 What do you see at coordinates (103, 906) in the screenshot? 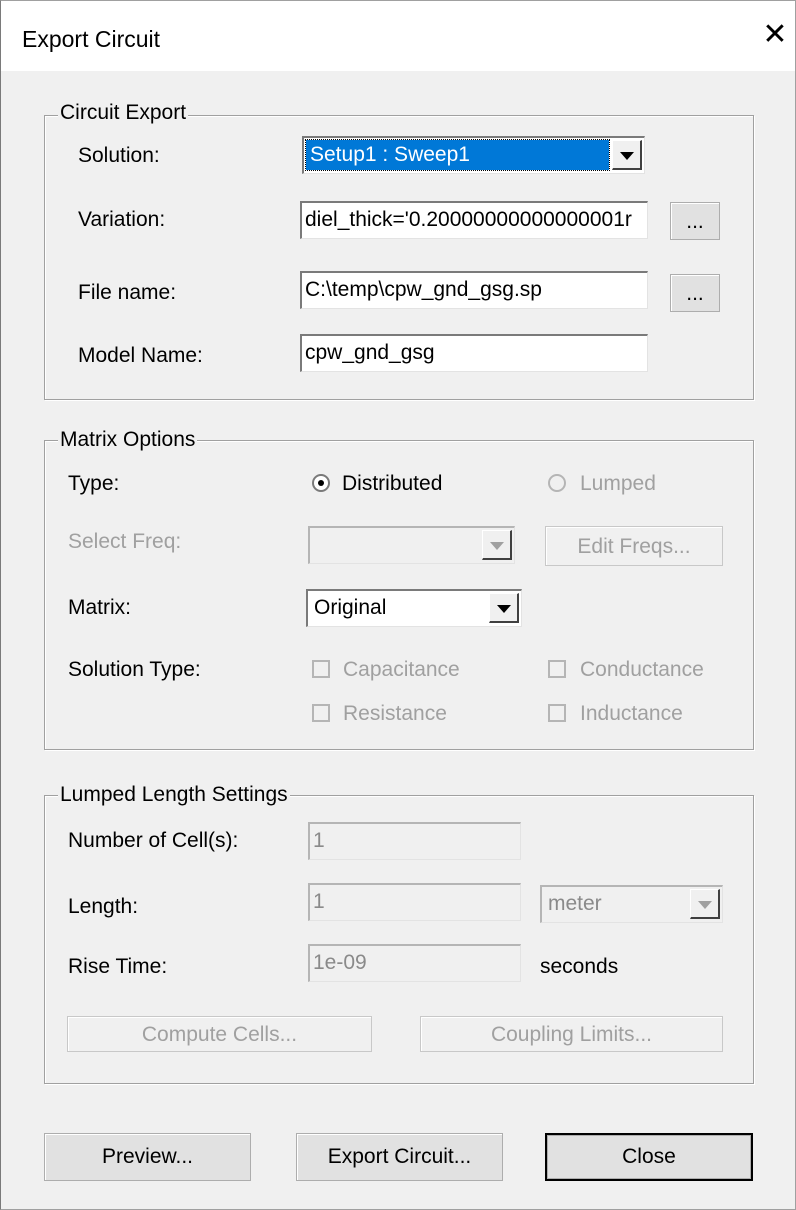
I see `length-label: Length:` at bounding box center [103, 906].